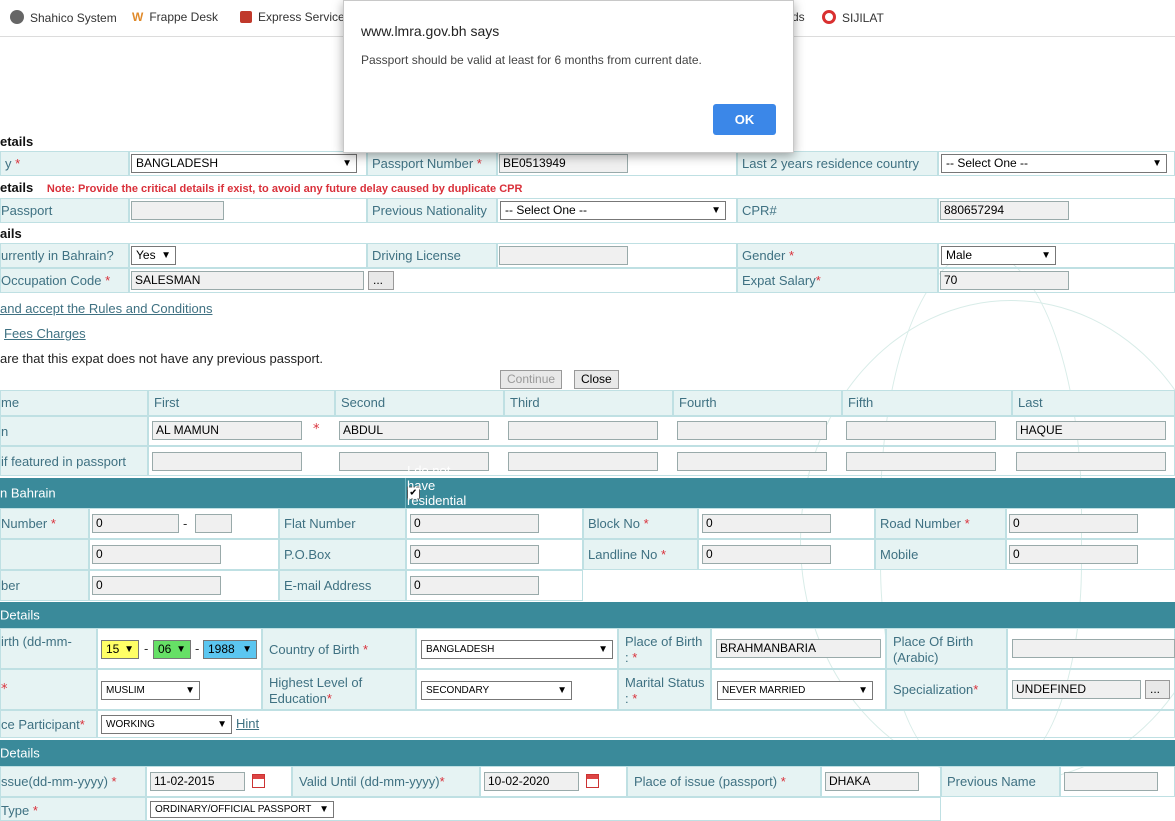 The height and width of the screenshot is (821, 1175). Describe the element at coordinates (11, 233) in the screenshot. I see `section-header: ails` at that location.